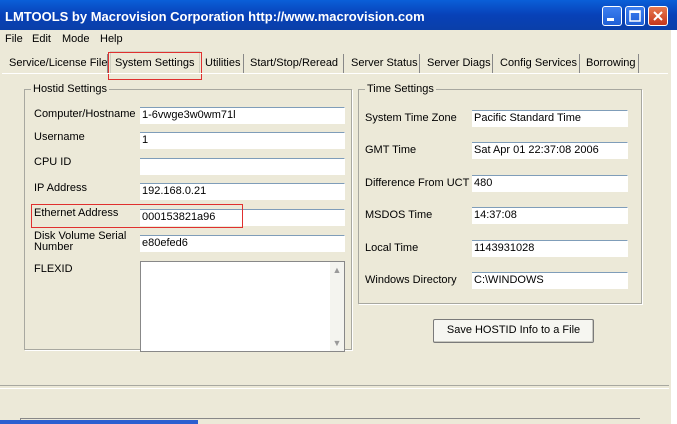 The image size is (677, 424). I want to click on local-time-field: 1143931028, so click(550, 248).